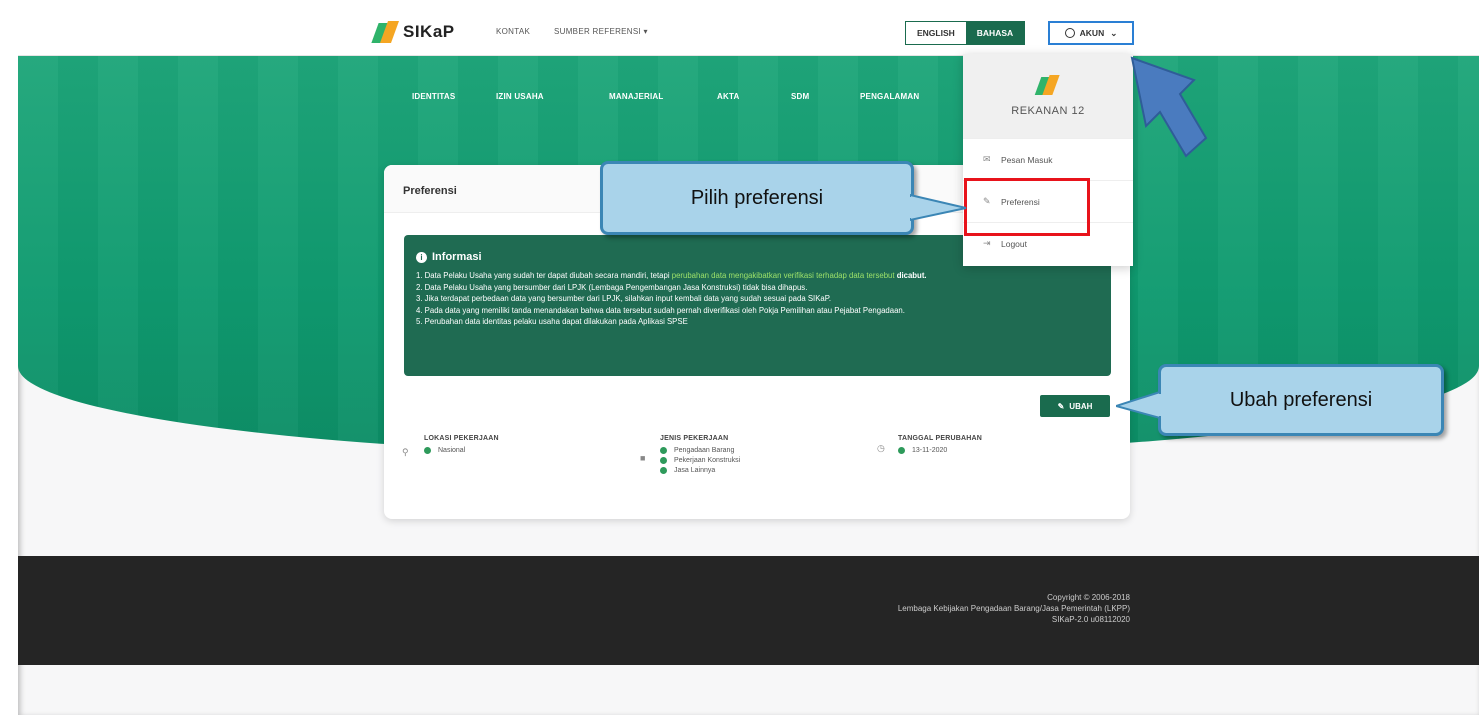 The width and height of the screenshot is (1479, 715). I want to click on tanggal-value: 13-11-2020, so click(940, 450).